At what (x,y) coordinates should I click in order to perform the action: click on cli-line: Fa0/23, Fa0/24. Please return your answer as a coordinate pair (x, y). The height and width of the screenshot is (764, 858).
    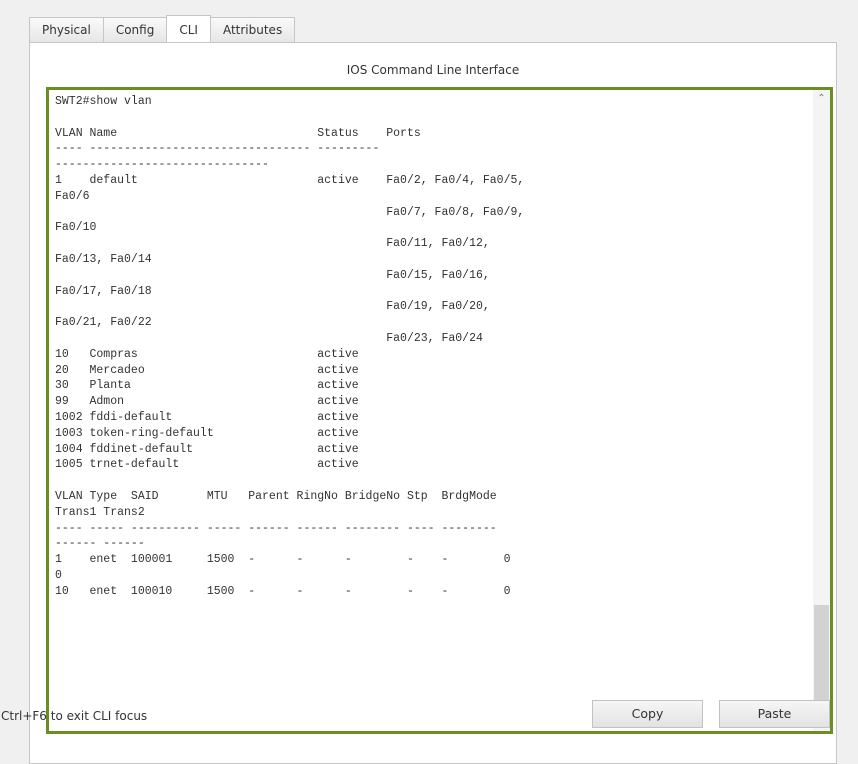
    Looking at the image, I should click on (269, 338).